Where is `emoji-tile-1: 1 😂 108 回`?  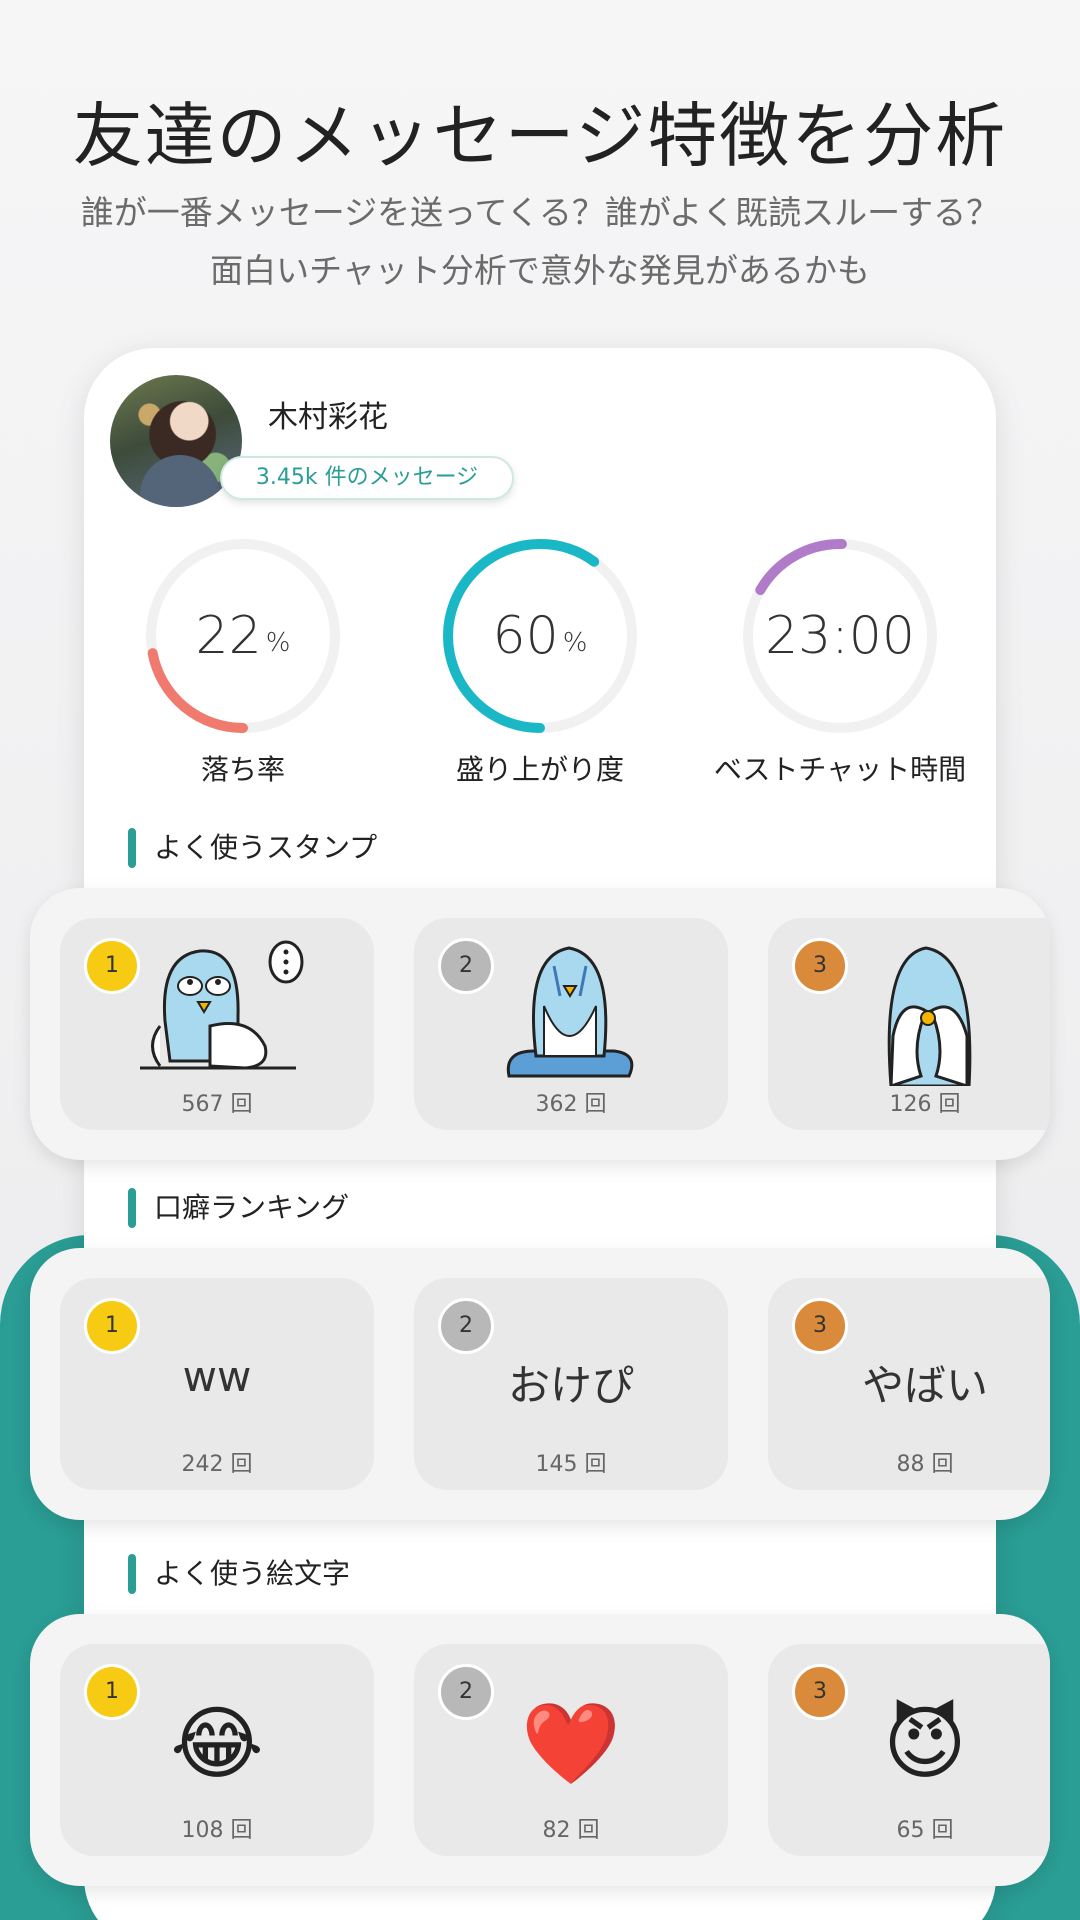 emoji-tile-1: 1 😂 108 回 is located at coordinates (217, 1750).